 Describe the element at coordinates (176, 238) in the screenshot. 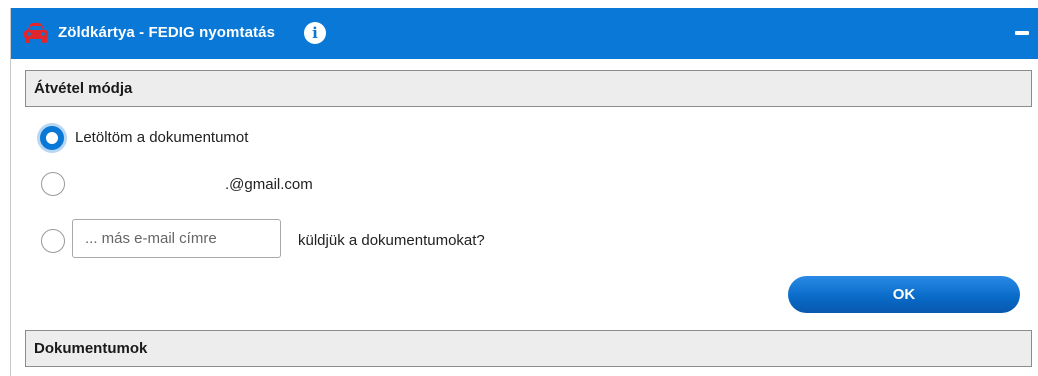

I see `other-email-input` at that location.